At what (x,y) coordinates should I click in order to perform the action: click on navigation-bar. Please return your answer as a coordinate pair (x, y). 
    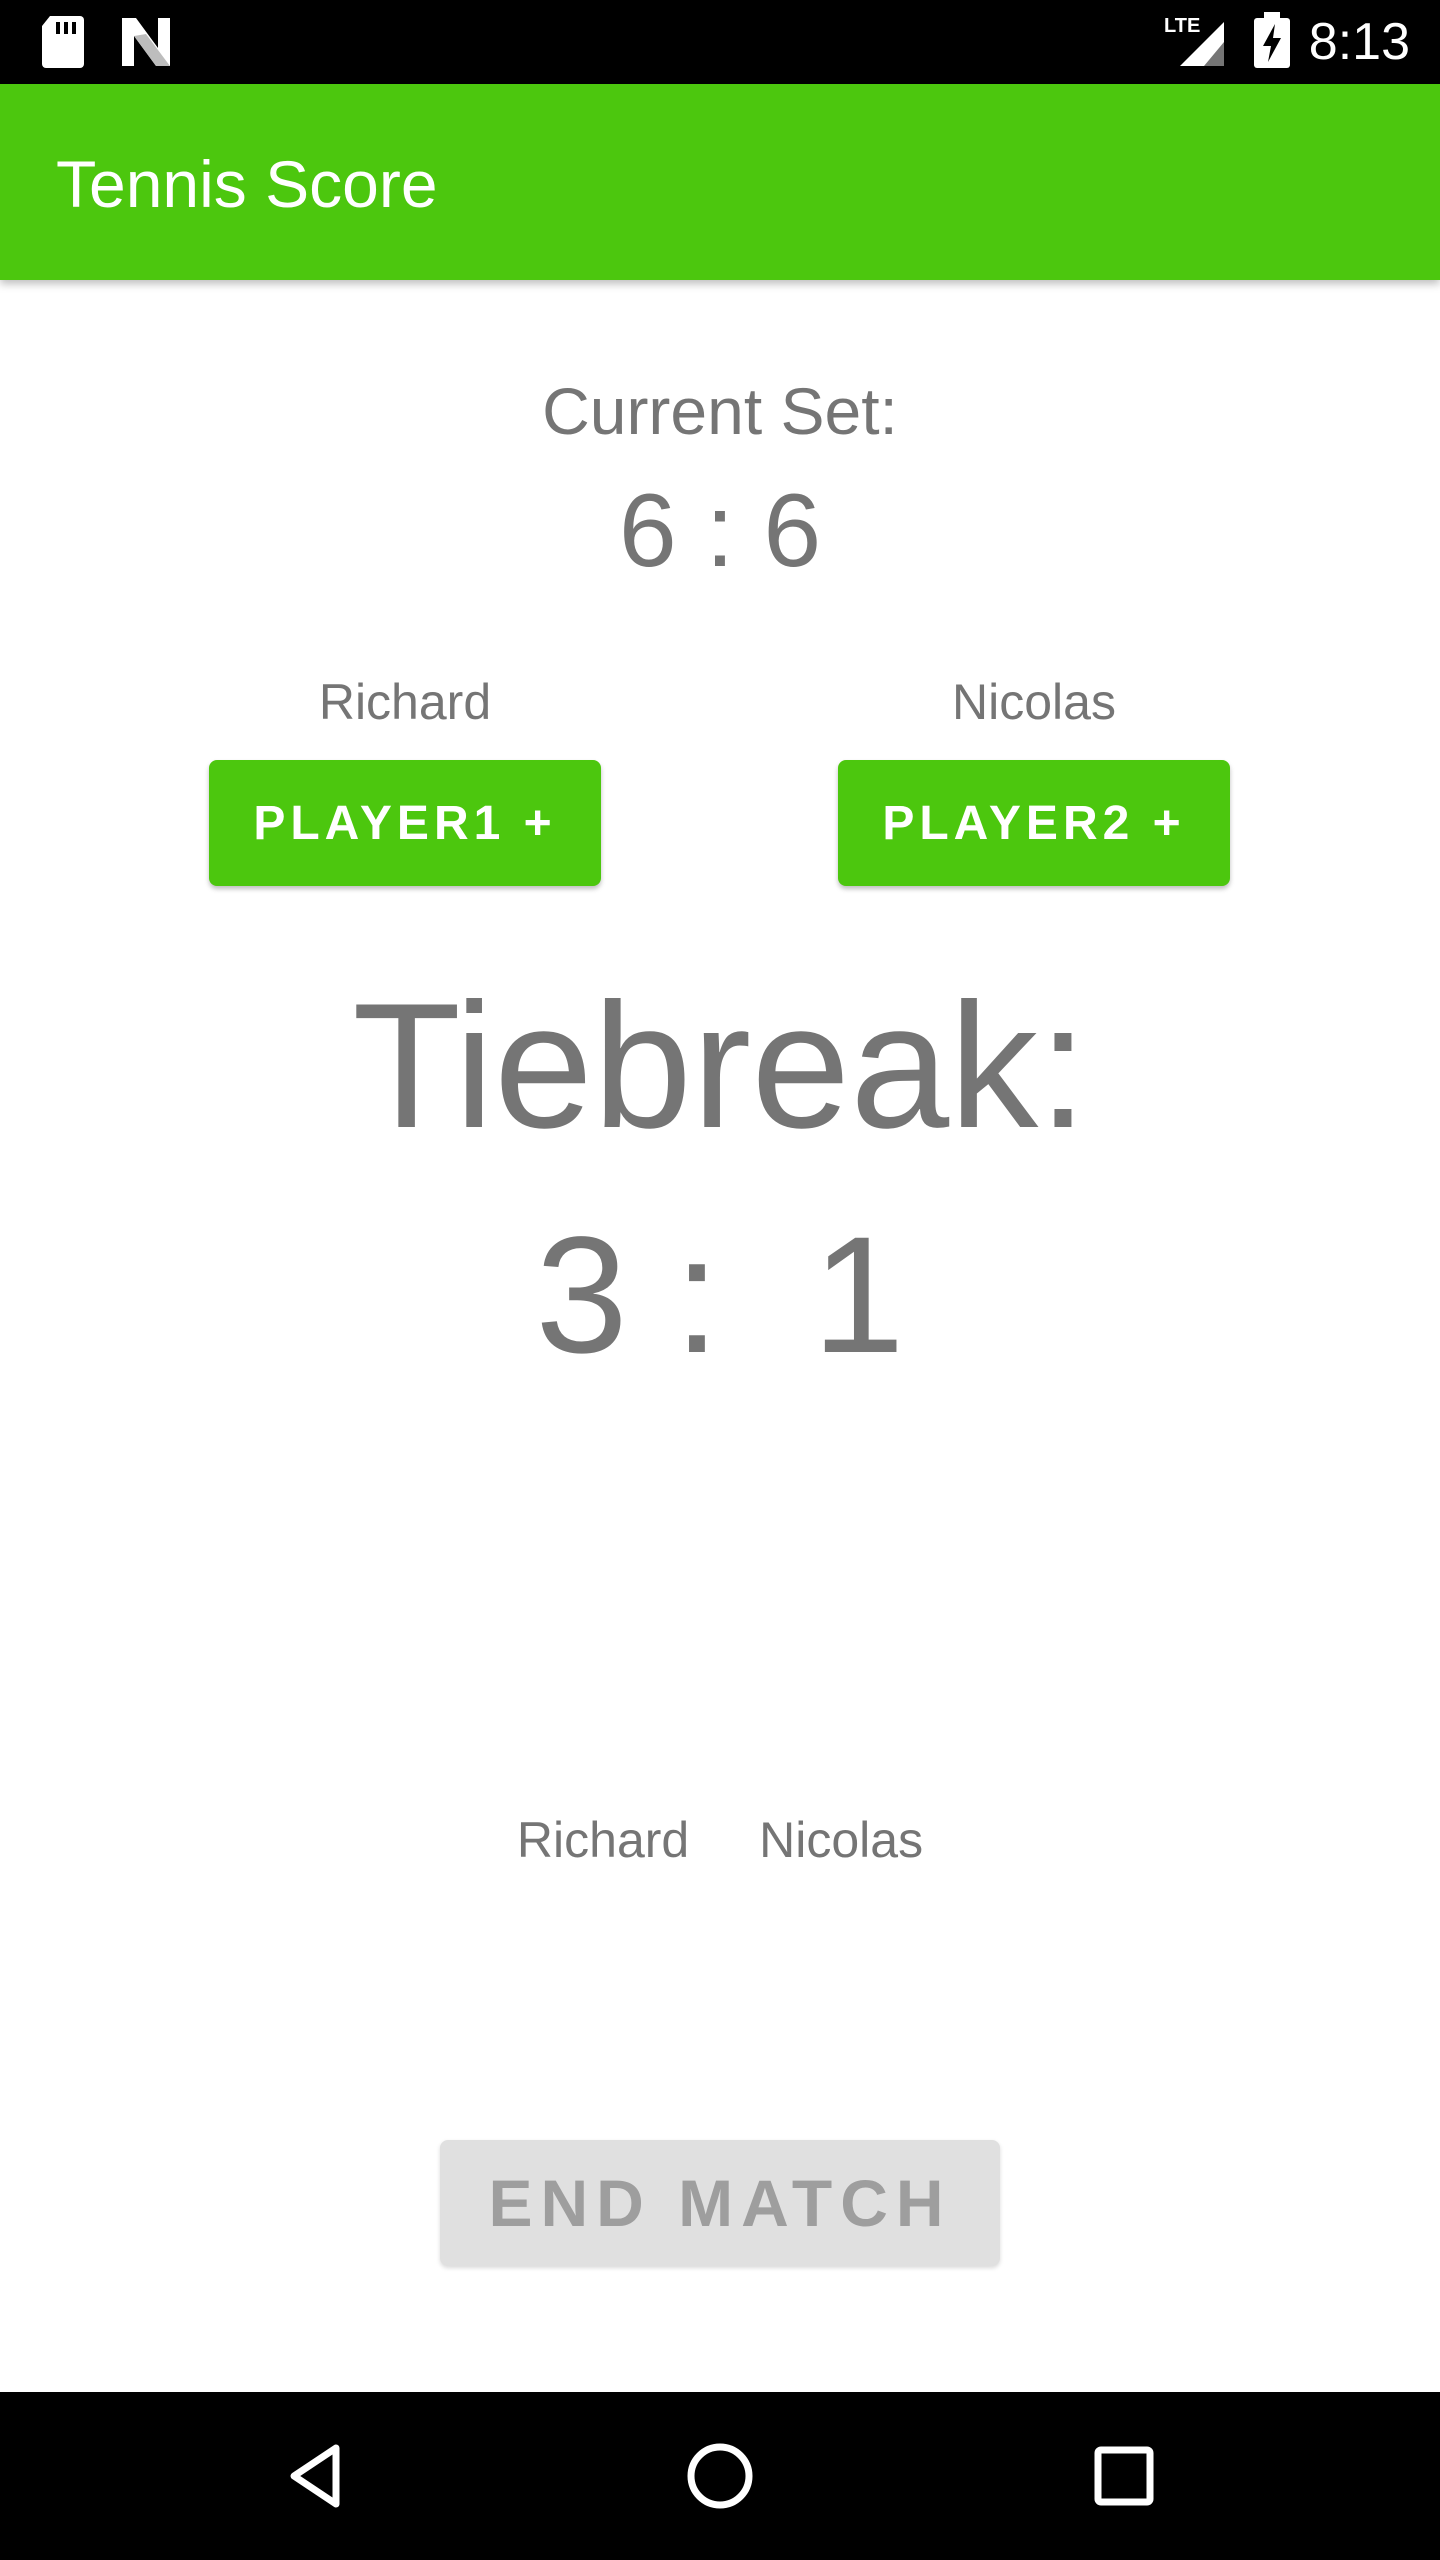
    Looking at the image, I should click on (720, 2476).